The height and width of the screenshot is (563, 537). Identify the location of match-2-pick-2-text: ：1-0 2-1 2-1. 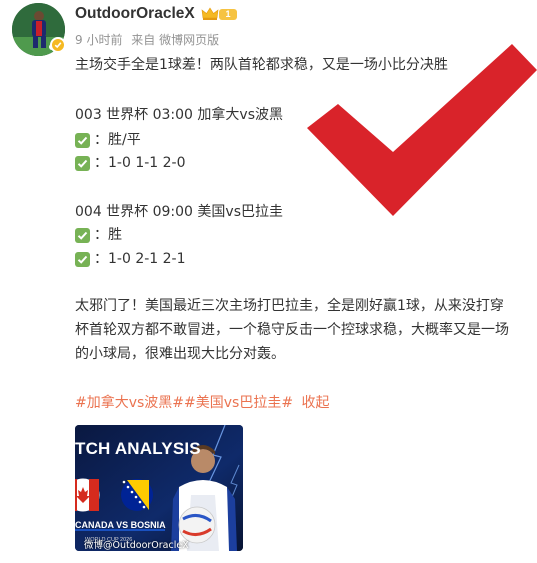
(140, 259).